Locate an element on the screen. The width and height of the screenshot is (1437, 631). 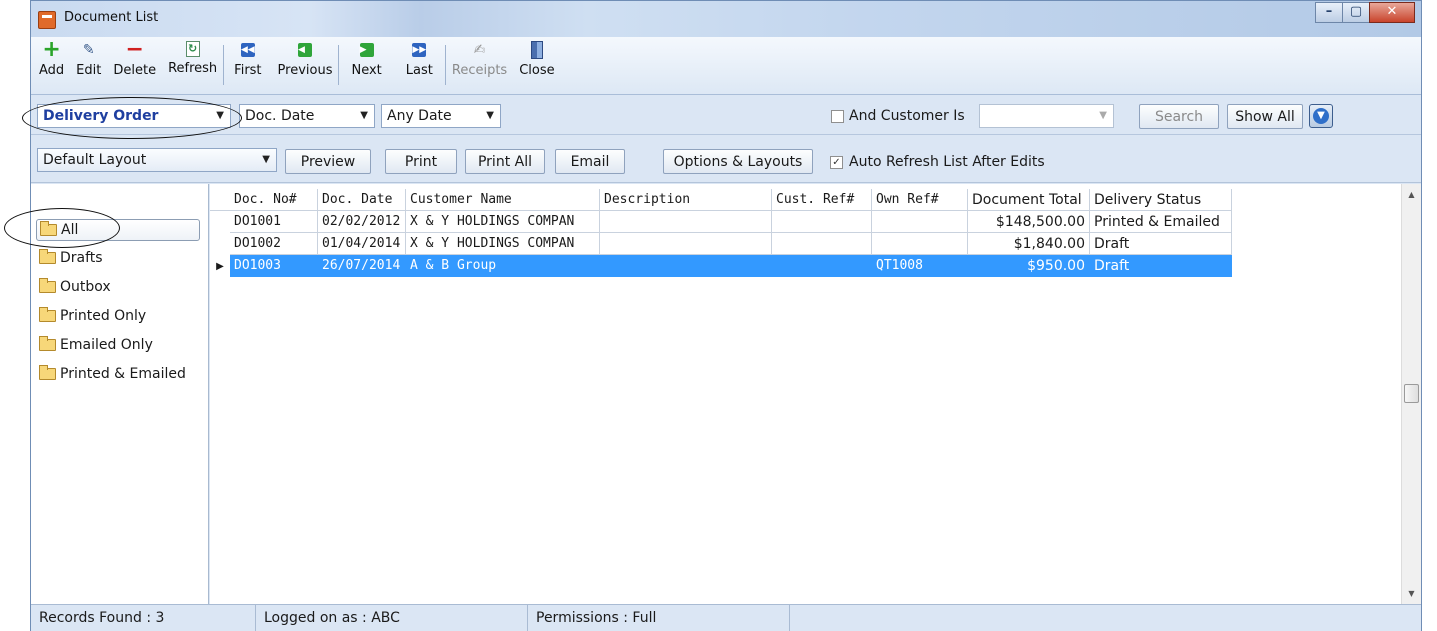
folder-label: Outbox is located at coordinates (85, 287).